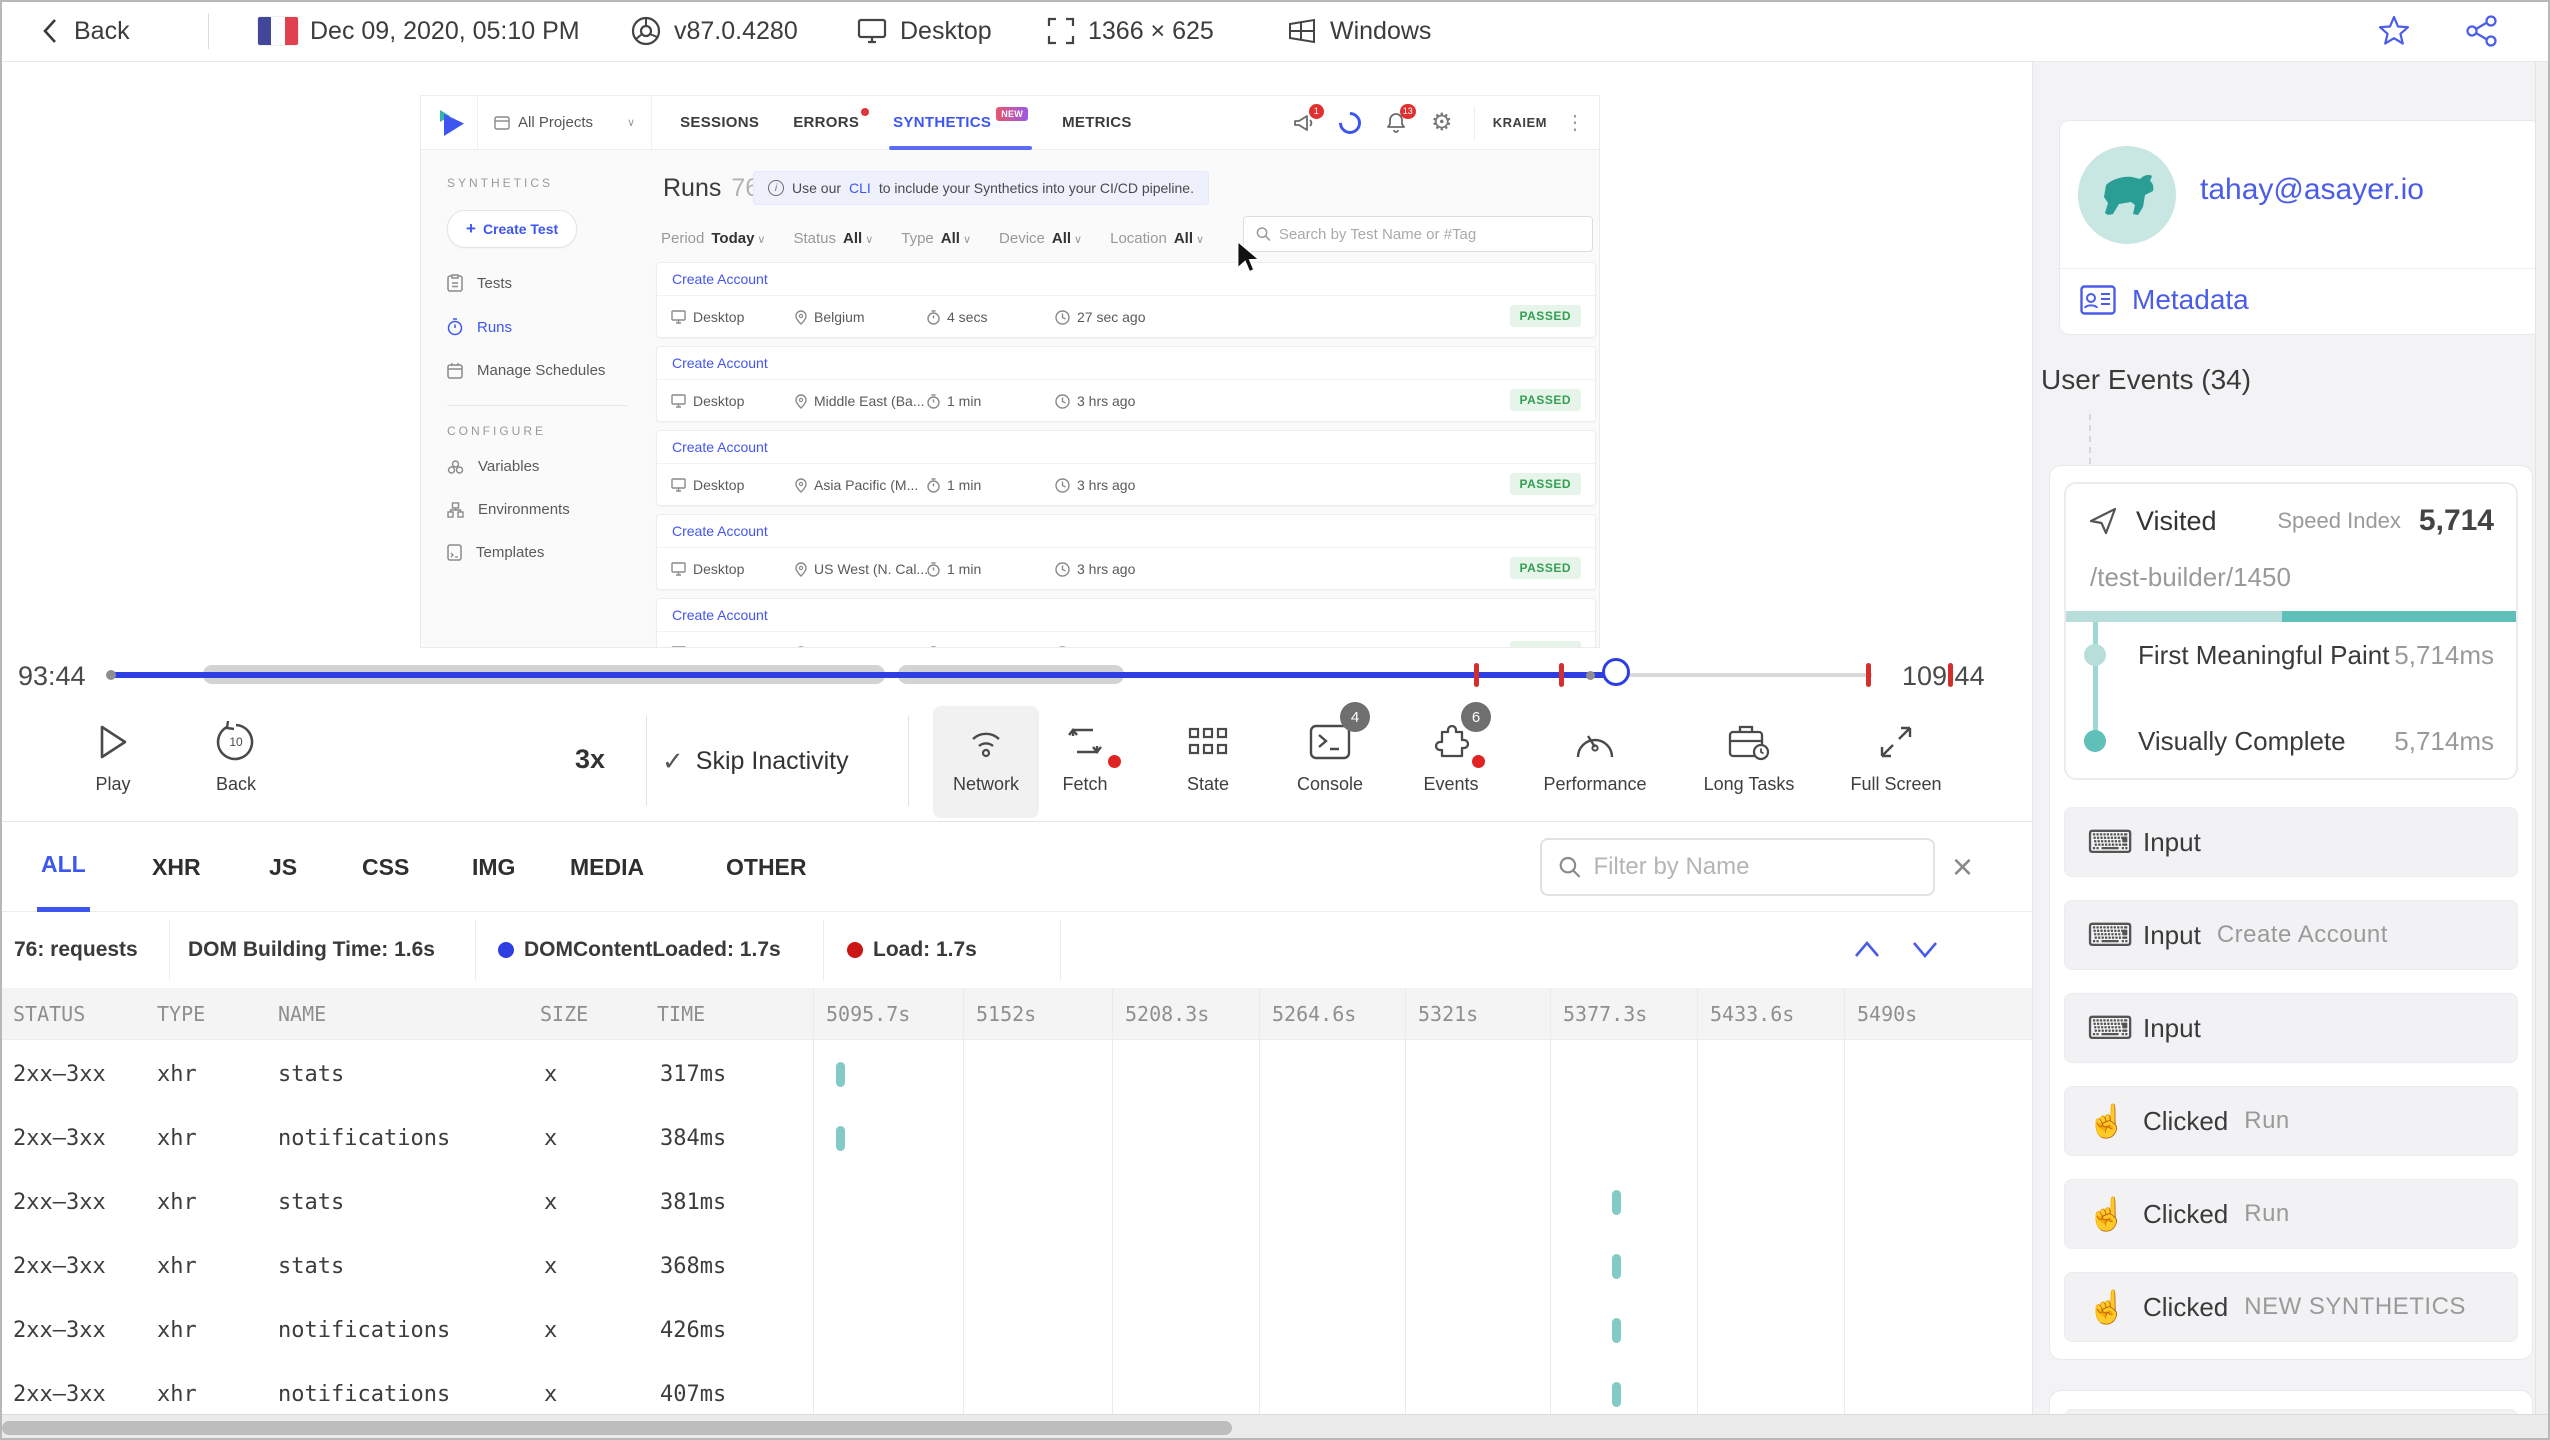 Image resolution: width=2550 pixels, height=1440 pixels. What do you see at coordinates (776, 188) in the screenshot?
I see `info-icon: i` at bounding box center [776, 188].